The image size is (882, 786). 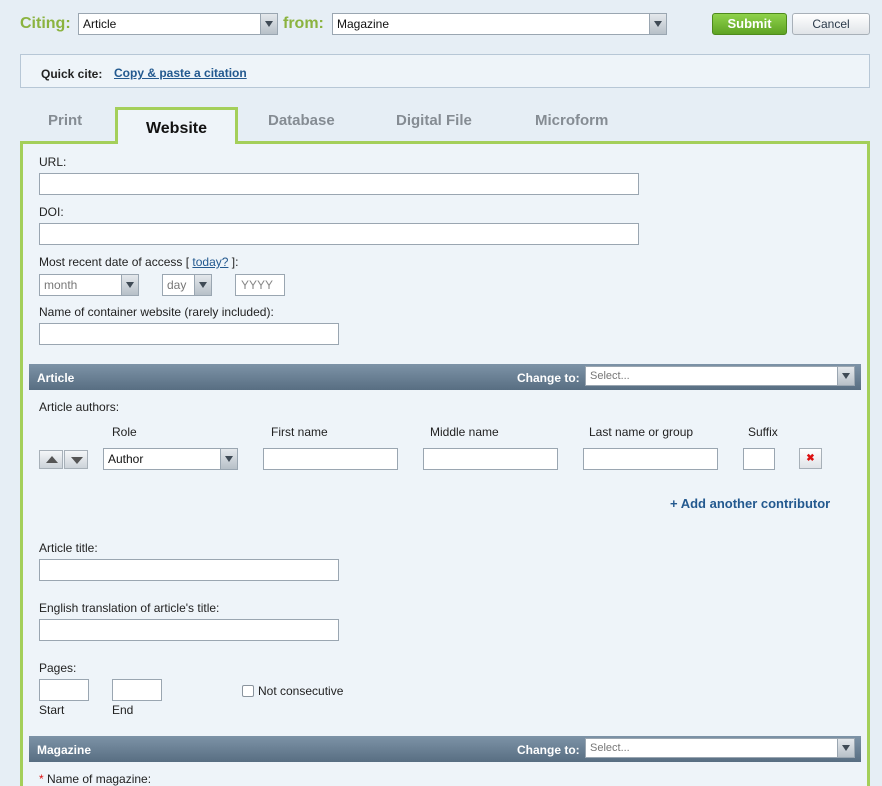 What do you see at coordinates (189, 570) in the screenshot?
I see `article-title-input` at bounding box center [189, 570].